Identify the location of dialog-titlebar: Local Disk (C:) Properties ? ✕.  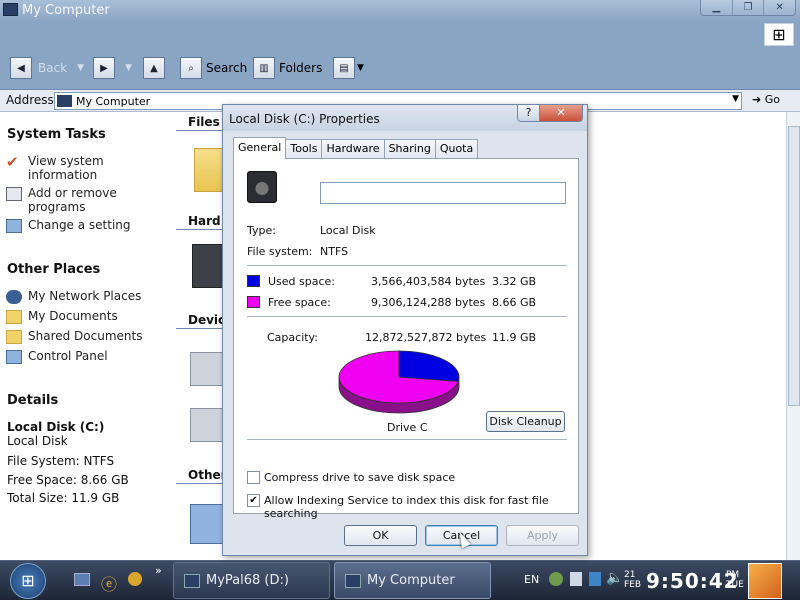
(405, 118).